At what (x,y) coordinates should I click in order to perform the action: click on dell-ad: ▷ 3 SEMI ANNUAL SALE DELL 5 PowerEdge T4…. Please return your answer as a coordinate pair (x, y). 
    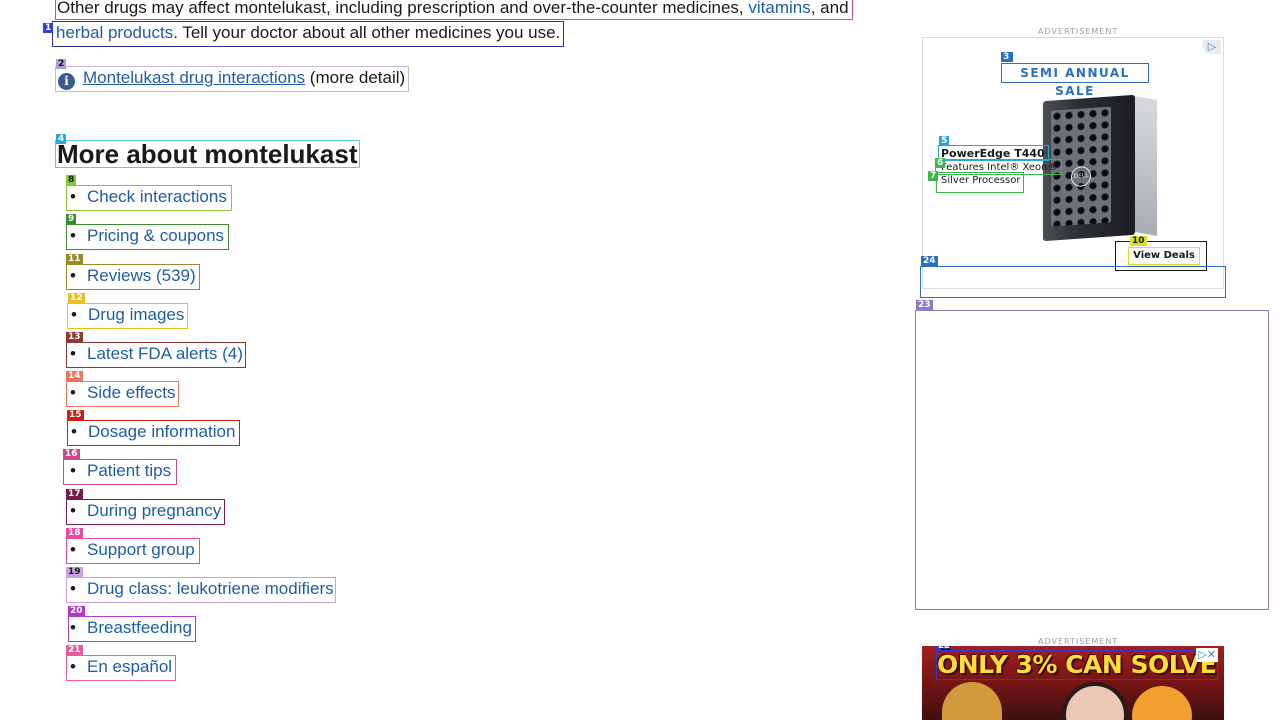
    Looking at the image, I should click on (1073, 163).